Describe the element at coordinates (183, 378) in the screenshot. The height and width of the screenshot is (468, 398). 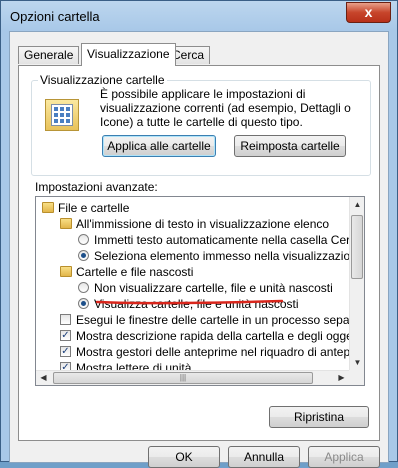
I see `horizontal-scroll-thumb: |||` at that location.